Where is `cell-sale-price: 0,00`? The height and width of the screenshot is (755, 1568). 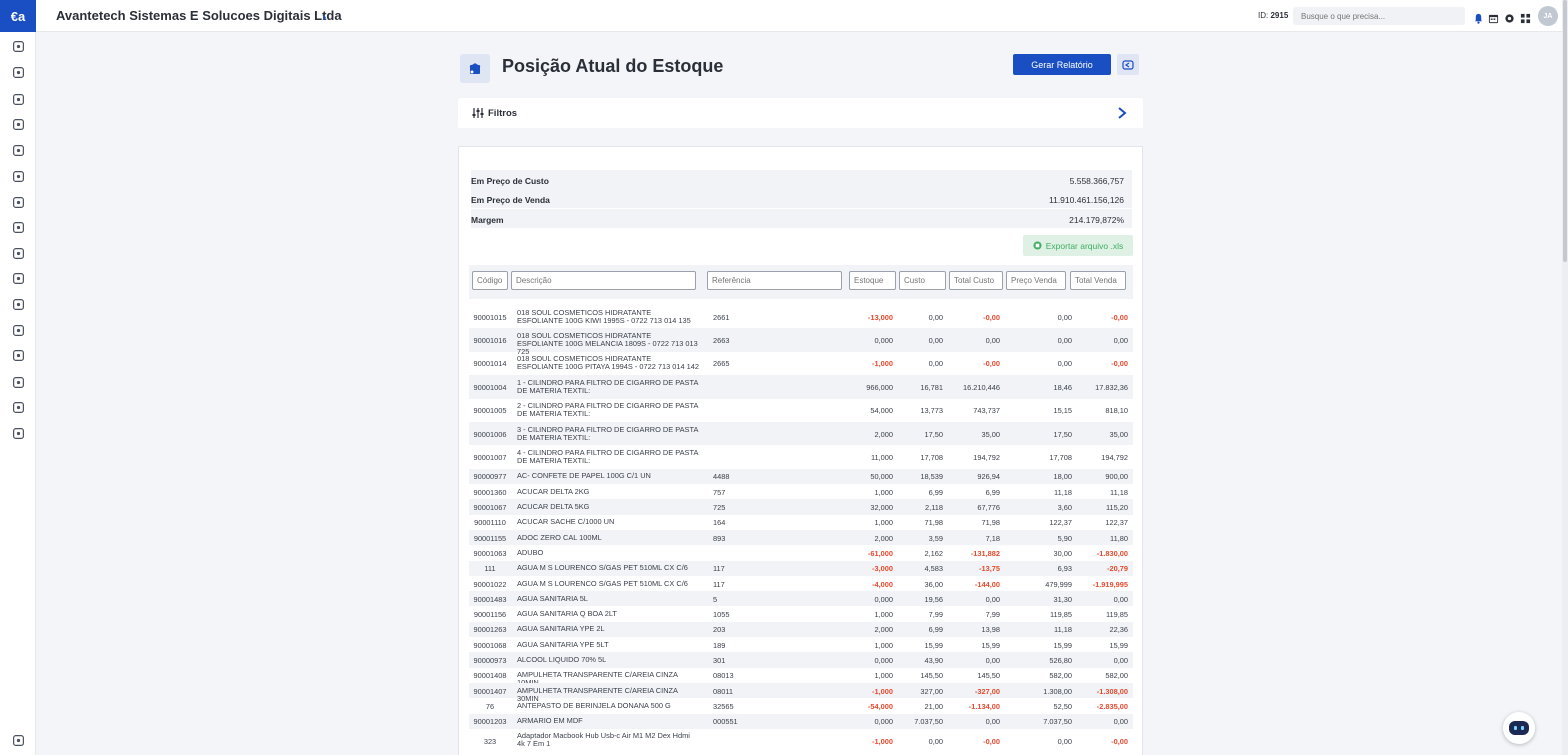 cell-sale-price: 0,00 is located at coordinates (1064, 364).